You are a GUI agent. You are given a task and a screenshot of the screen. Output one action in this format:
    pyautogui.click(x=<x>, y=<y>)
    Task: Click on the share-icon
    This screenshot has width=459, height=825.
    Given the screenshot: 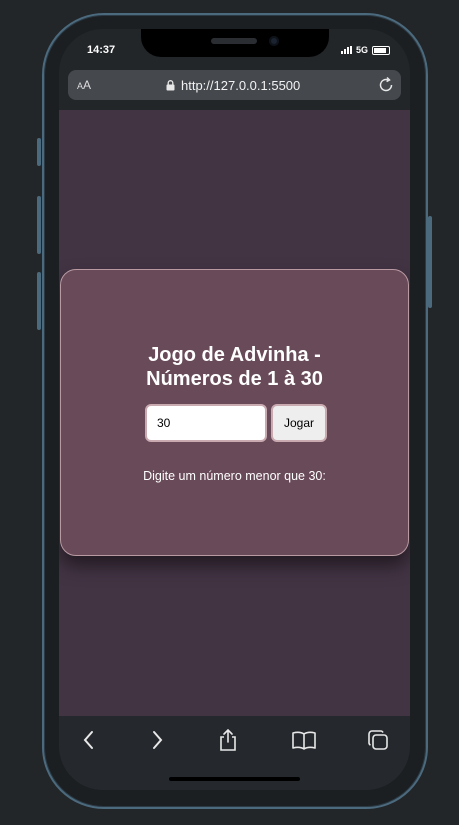 What is the action you would take?
    pyautogui.click(x=228, y=740)
    